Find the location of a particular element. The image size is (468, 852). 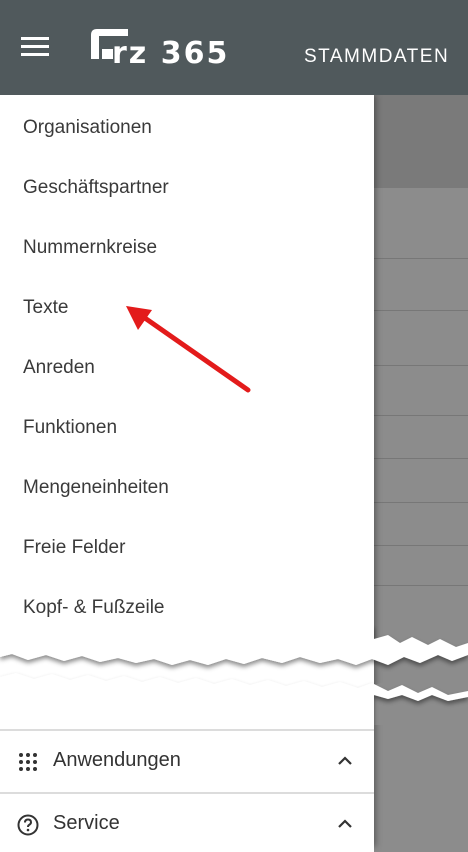

logo-text: rz 365 is located at coordinates (170, 51).